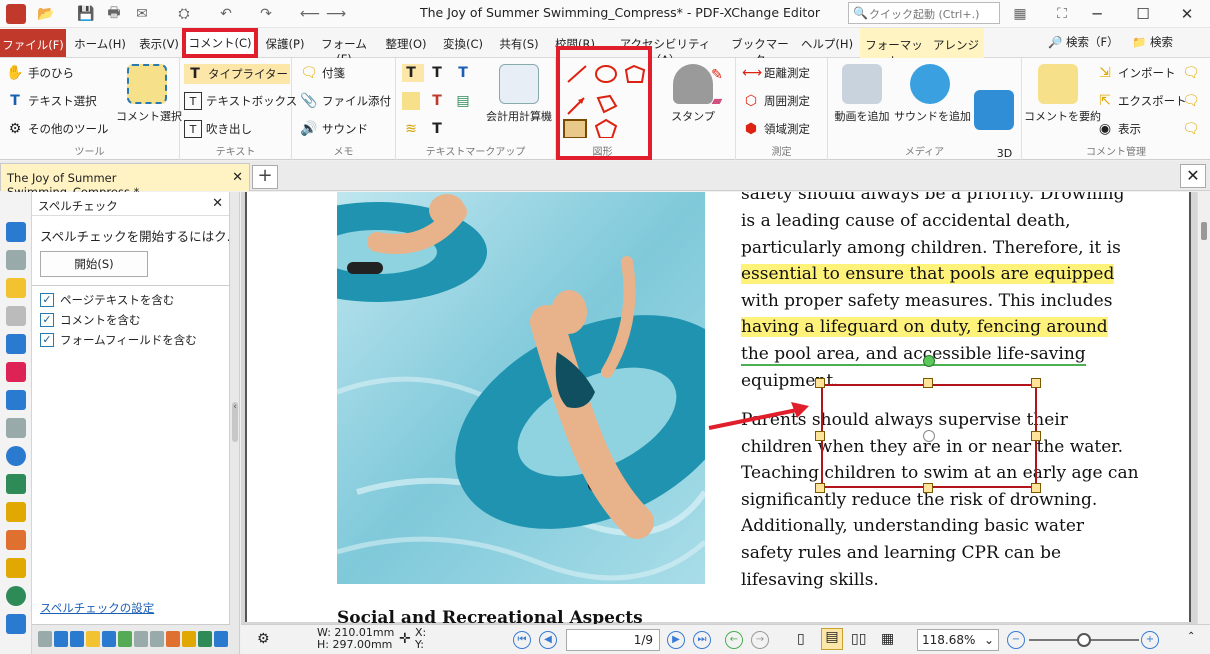 This screenshot has width=1210, height=654. I want to click on other-tools: ⚙ その他のツール, so click(57, 129).